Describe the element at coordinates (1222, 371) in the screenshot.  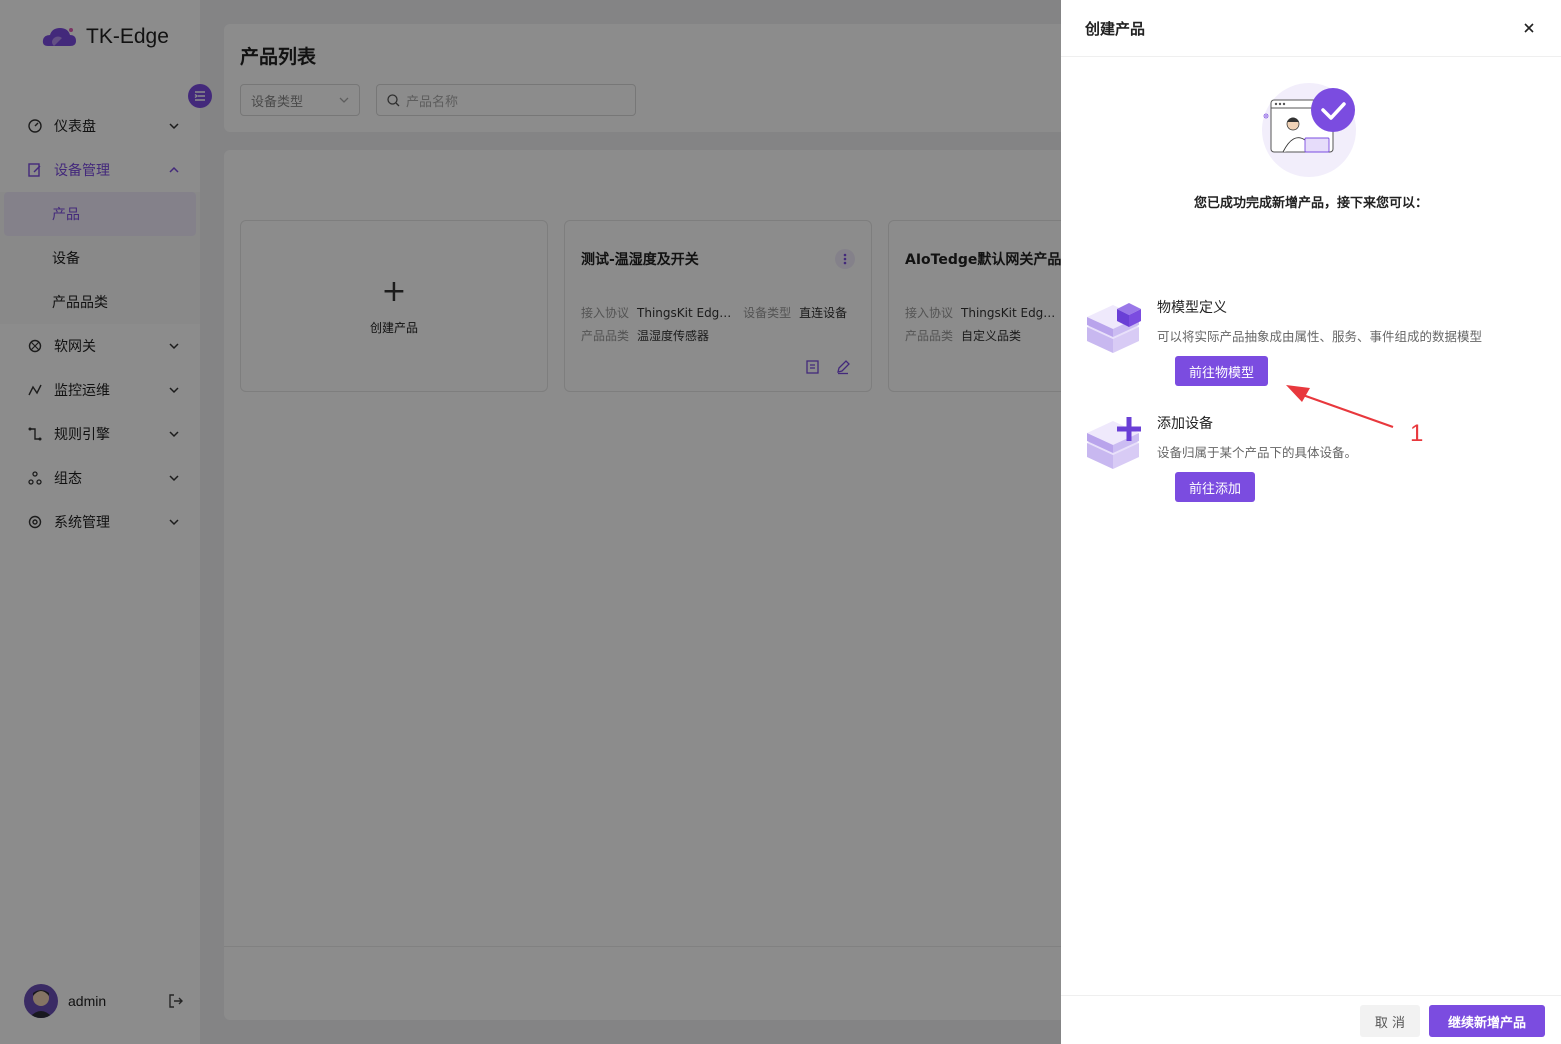
I see `go-to-thing-model-button: 前往物模型` at that location.